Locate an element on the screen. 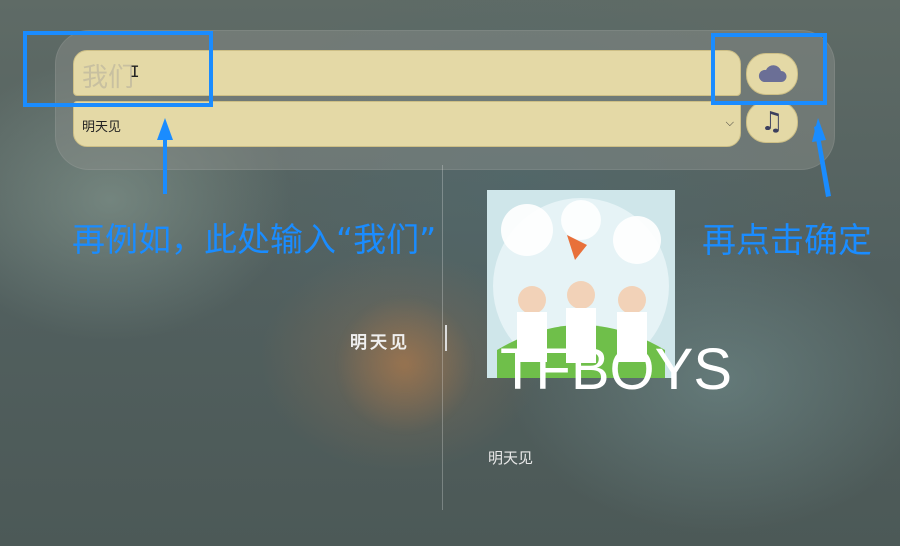  music-button: ♫ is located at coordinates (772, 122).